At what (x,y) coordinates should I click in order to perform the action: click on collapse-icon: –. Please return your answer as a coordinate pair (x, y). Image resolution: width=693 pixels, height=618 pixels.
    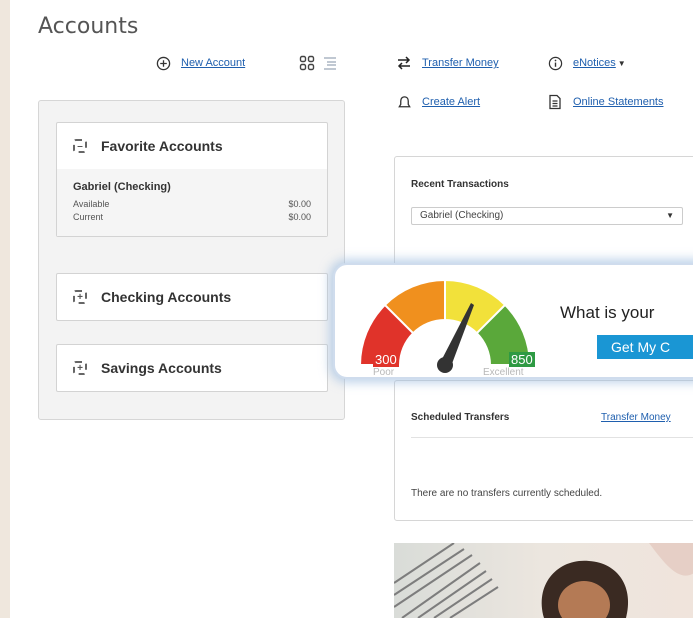
    Looking at the image, I should click on (80, 146).